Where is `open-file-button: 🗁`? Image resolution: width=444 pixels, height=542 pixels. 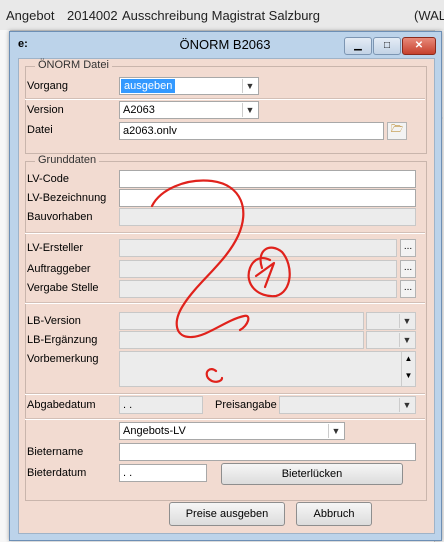 open-file-button: 🗁 is located at coordinates (397, 131).